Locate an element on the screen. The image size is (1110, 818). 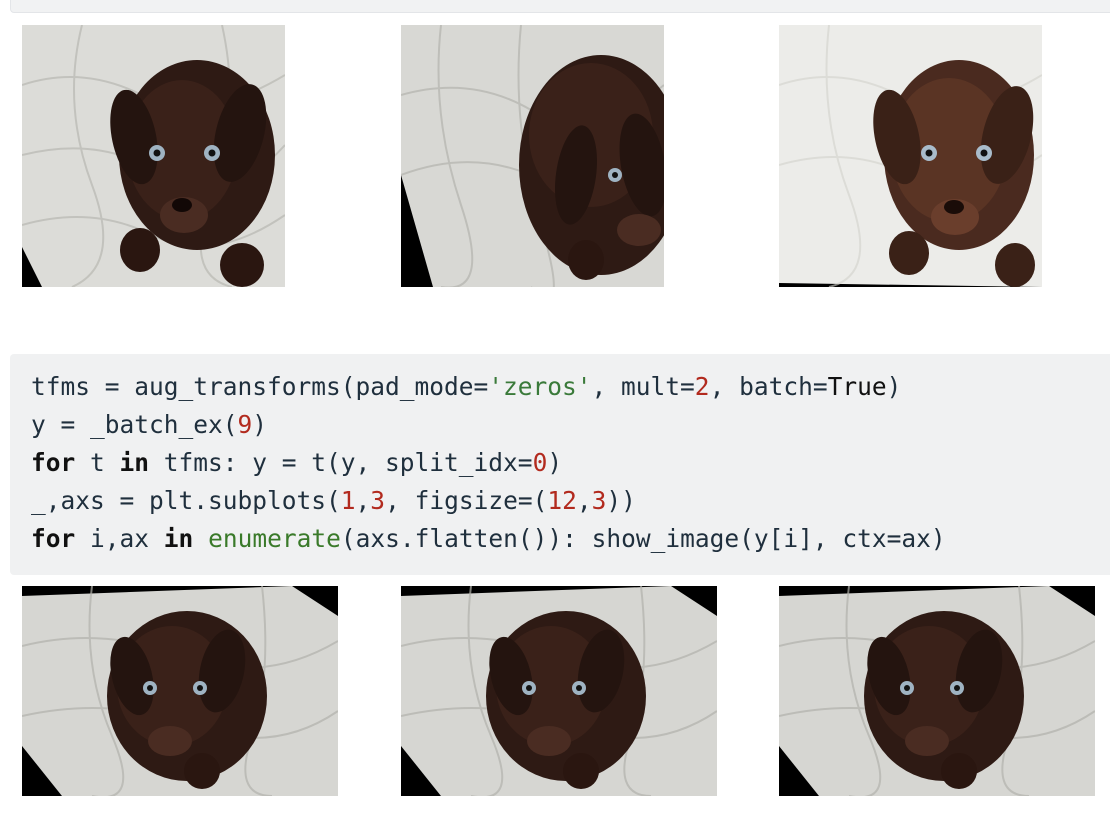
code-token: tfms: y = t(y, split_idx= is located at coordinates (341, 462).